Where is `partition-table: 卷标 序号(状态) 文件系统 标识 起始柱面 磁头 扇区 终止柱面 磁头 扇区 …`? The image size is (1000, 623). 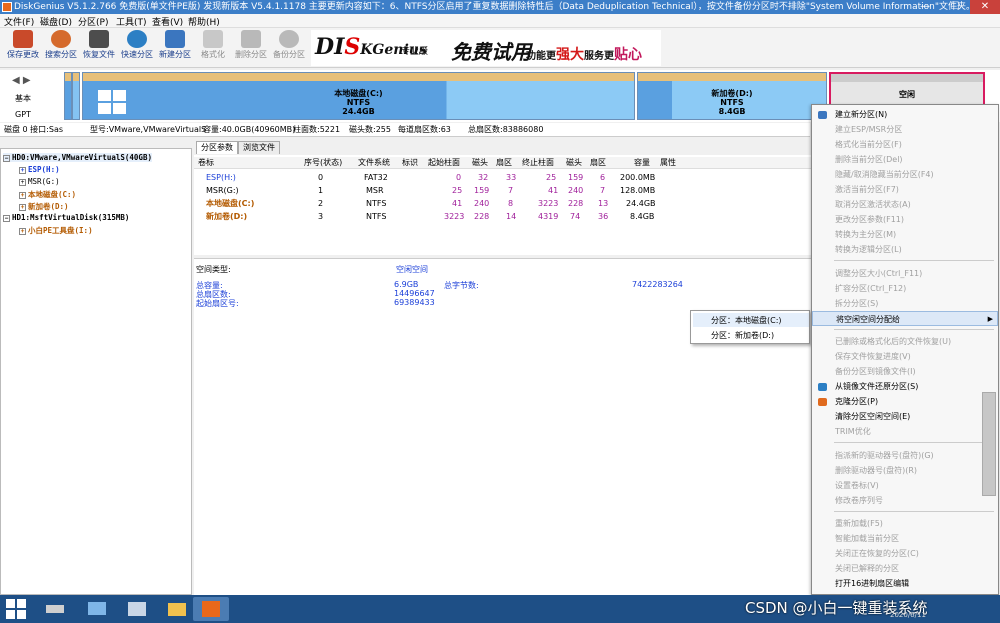 partition-table: 卷标 序号(状态) 文件系统 标识 起始柱面 磁头 扇区 终止柱面 磁头 扇区 … is located at coordinates (502, 205).